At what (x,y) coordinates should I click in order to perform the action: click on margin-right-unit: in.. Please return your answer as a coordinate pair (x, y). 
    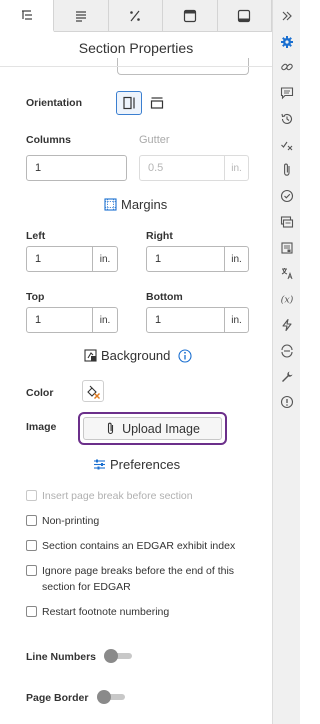
    Looking at the image, I should click on (236, 259).